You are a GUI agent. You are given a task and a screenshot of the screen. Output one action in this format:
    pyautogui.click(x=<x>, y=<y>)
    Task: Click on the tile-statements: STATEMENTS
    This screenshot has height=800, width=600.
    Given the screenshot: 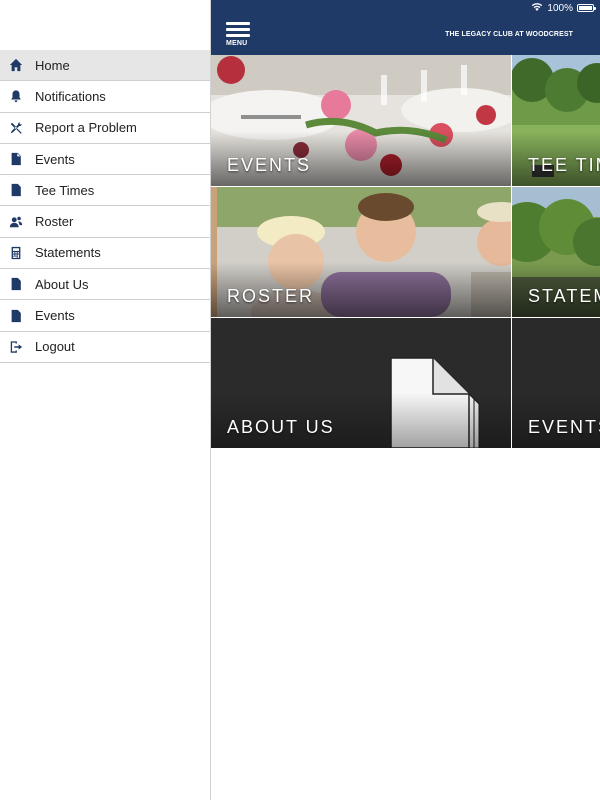 What is the action you would take?
    pyautogui.click(x=556, y=252)
    